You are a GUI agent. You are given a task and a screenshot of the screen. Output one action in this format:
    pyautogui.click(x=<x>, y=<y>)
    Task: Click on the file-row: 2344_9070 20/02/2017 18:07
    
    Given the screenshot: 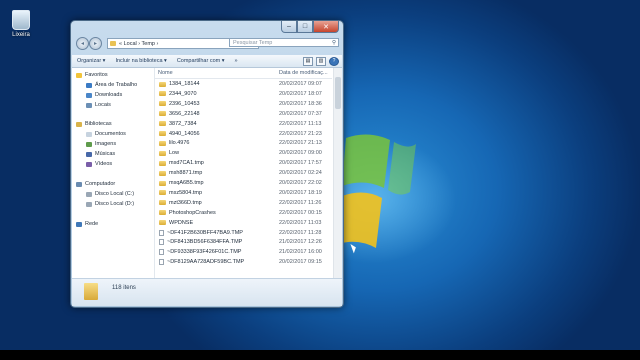 What is the action you would take?
    pyautogui.click(x=243, y=95)
    